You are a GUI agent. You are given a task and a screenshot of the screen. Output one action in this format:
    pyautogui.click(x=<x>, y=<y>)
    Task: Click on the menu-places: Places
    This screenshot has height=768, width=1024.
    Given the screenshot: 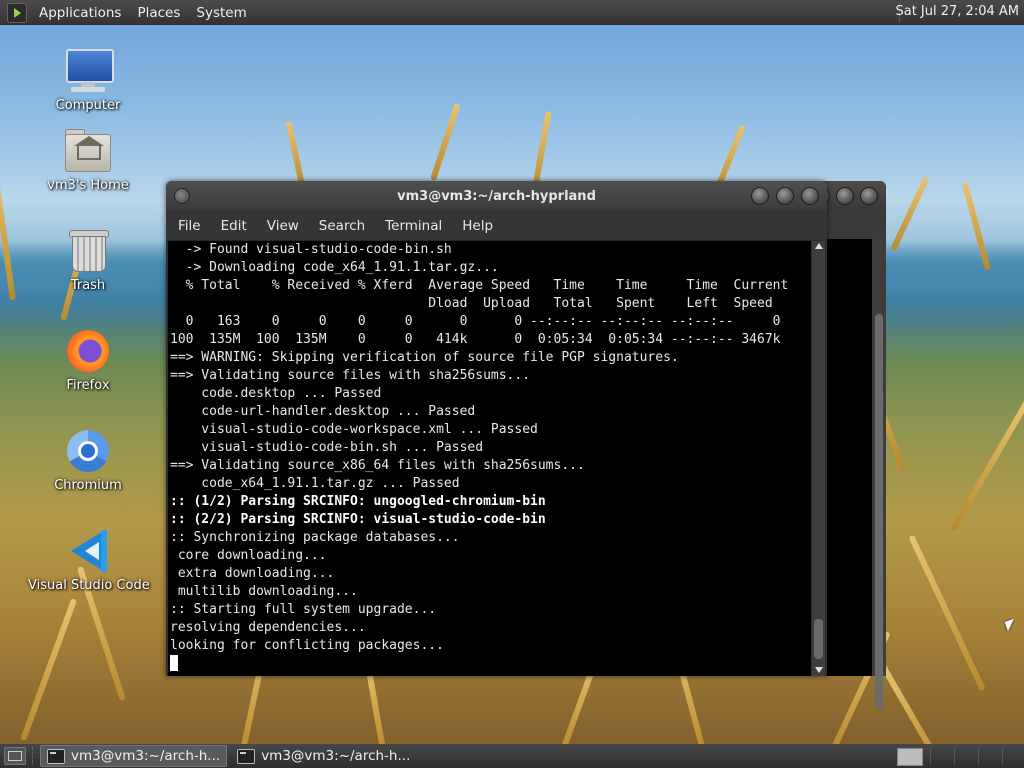 What is the action you would take?
    pyautogui.click(x=158, y=13)
    